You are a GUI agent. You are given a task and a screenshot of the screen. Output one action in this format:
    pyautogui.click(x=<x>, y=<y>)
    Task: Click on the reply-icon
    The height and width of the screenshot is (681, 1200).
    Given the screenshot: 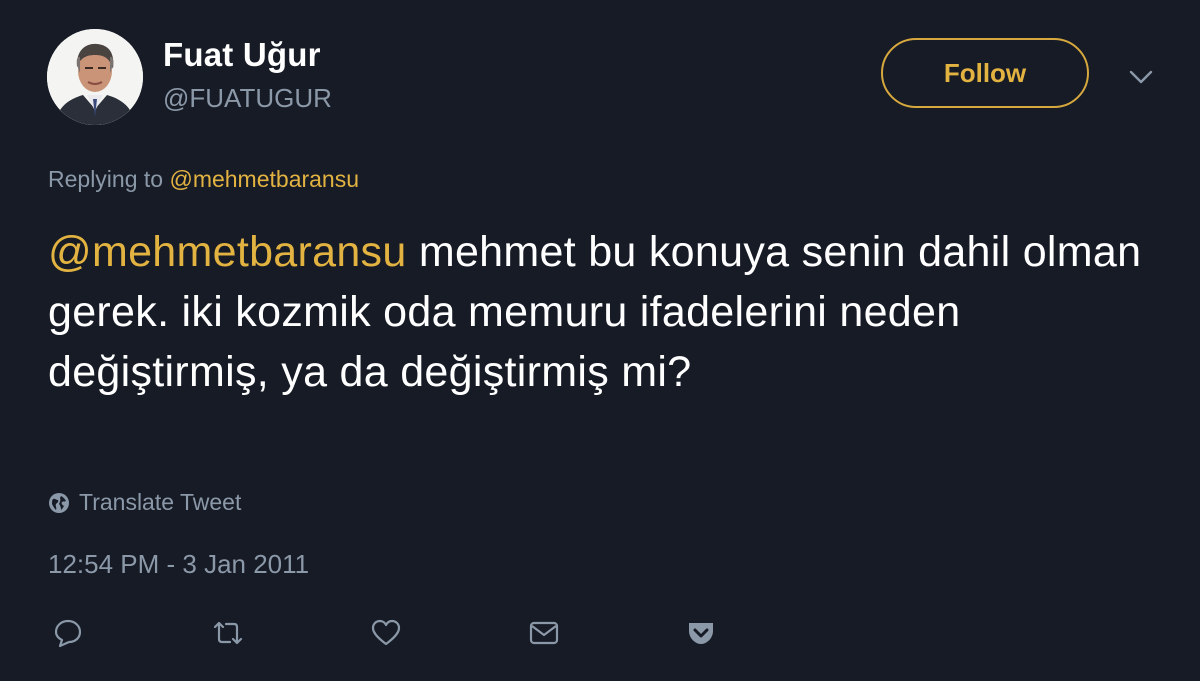 What is the action you would take?
    pyautogui.click(x=68, y=633)
    